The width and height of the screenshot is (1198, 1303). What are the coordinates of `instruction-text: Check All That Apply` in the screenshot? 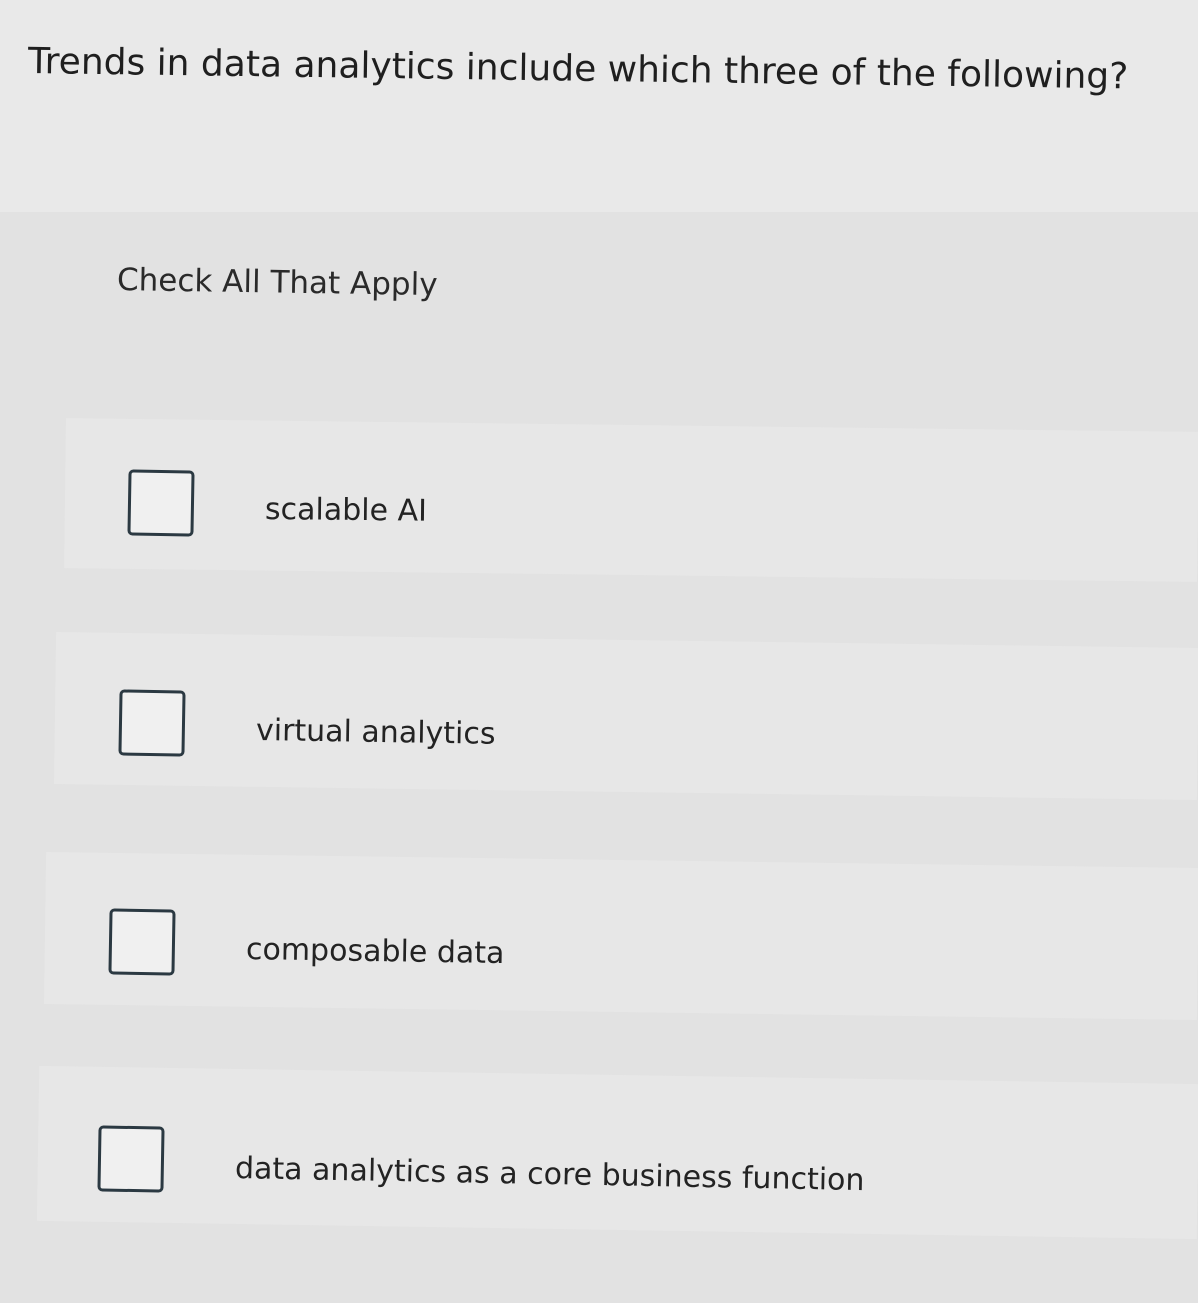 It's located at (277, 283).